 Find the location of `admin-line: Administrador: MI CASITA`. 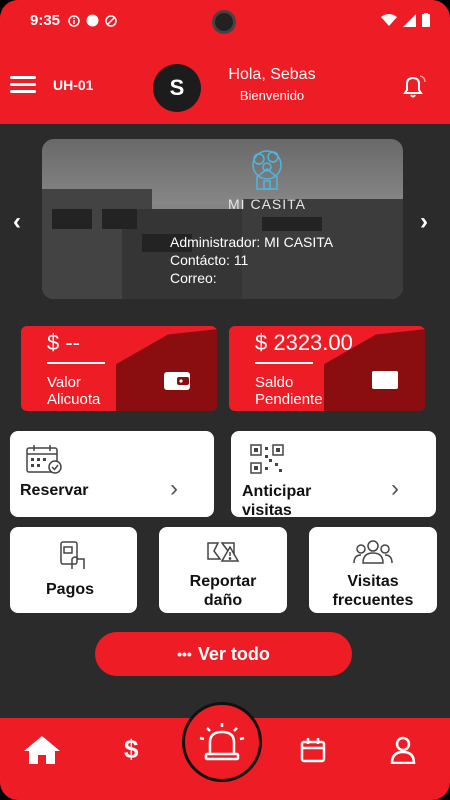

admin-line: Administrador: MI CASITA is located at coordinates (252, 242).